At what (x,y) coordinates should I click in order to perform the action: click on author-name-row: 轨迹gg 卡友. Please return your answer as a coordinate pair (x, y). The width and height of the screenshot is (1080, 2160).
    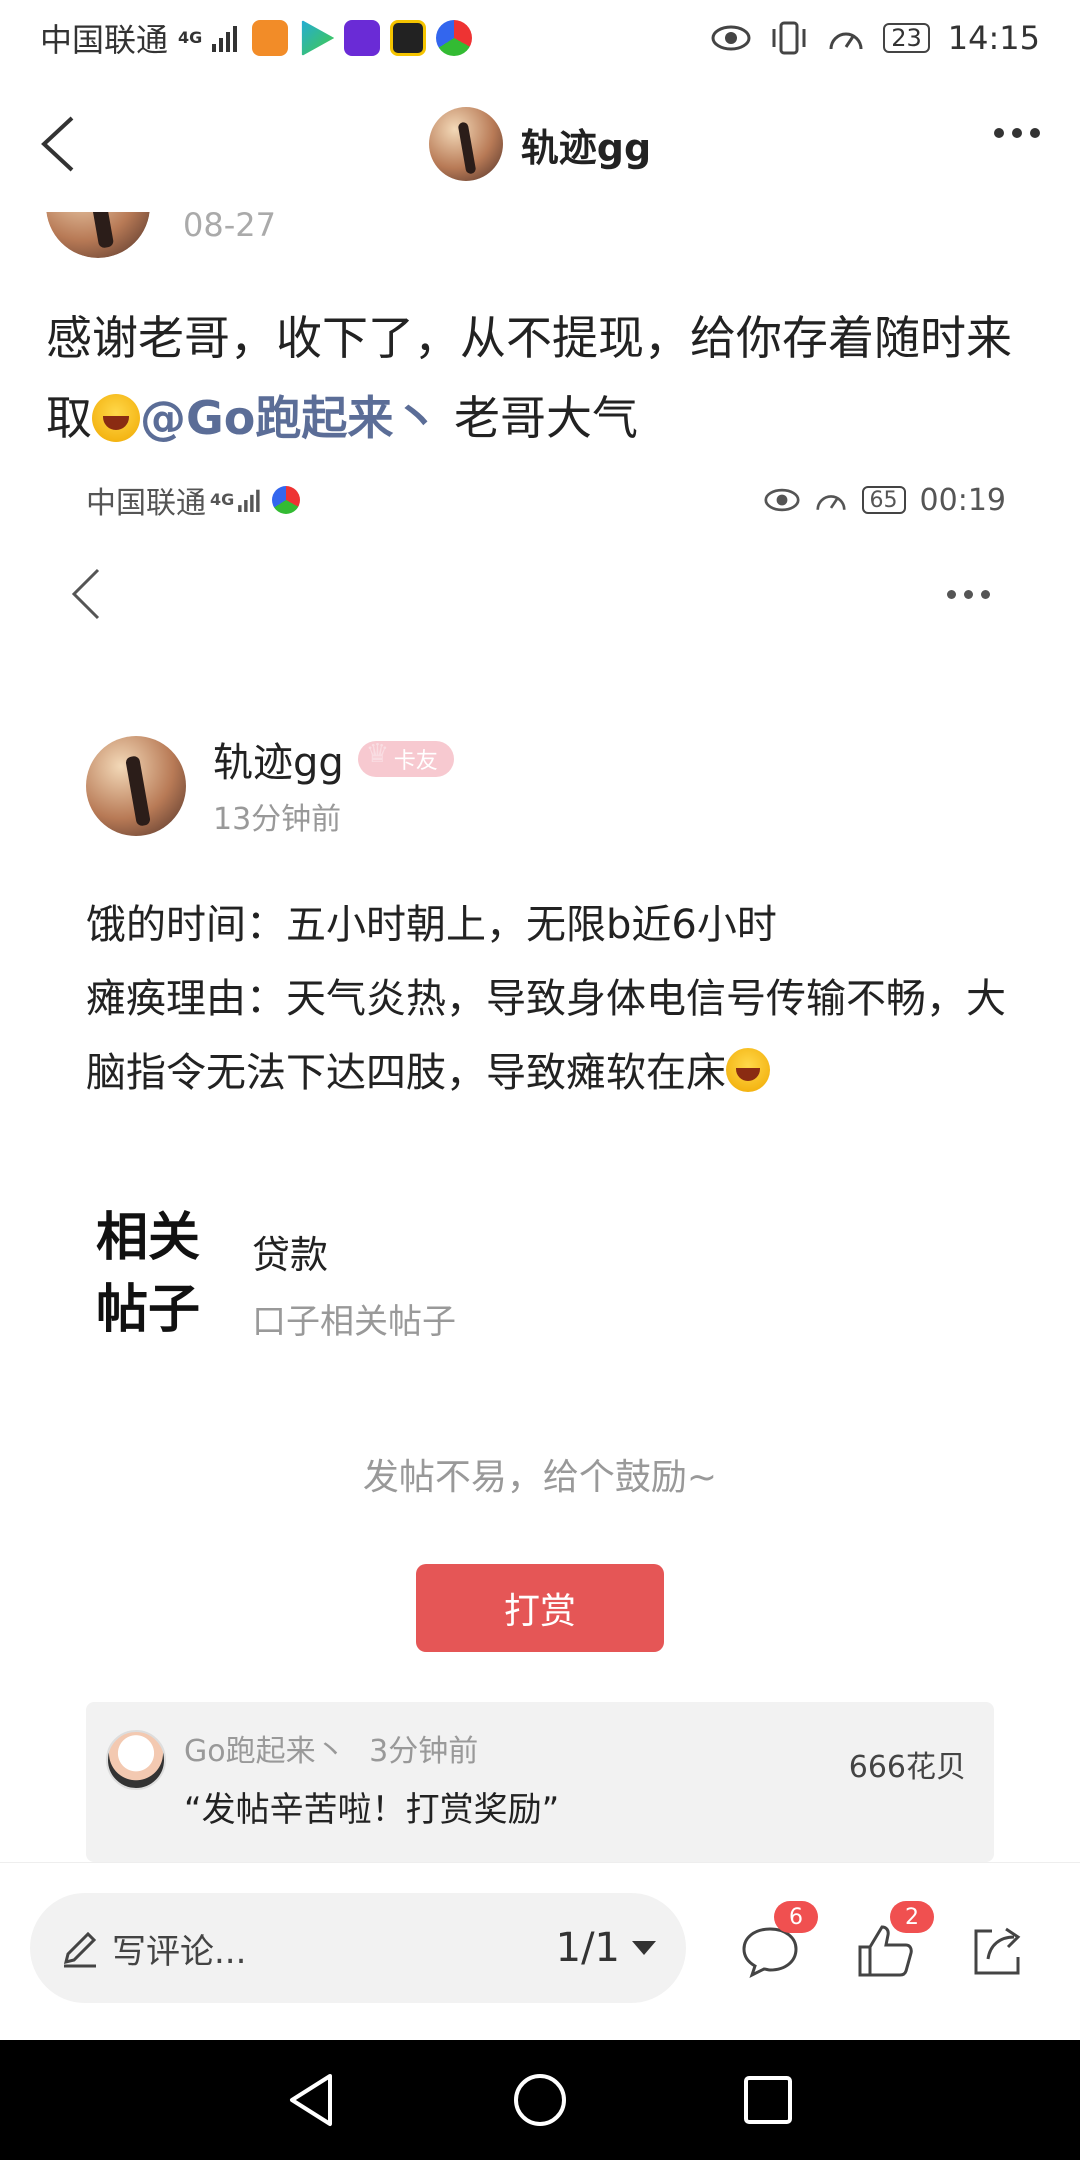
    Looking at the image, I should click on (333, 759).